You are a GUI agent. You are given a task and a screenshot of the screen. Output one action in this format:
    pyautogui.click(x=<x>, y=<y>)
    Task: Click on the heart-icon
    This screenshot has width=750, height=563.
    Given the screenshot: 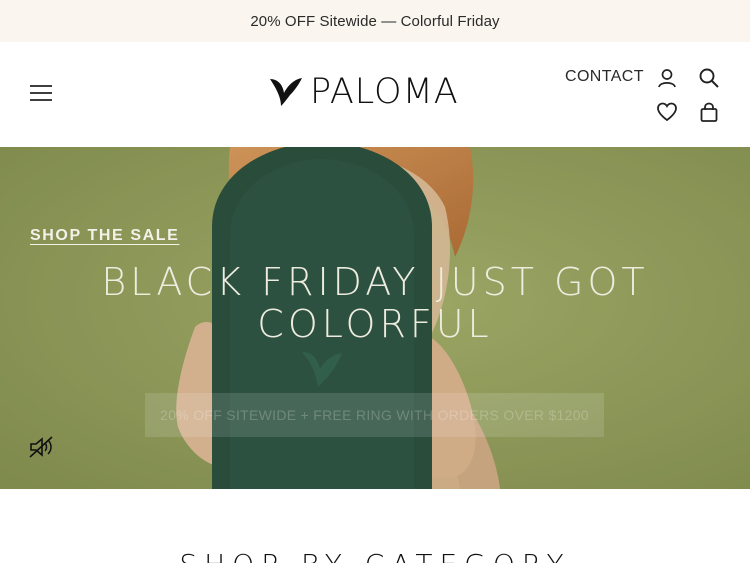 What is the action you would take?
    pyautogui.click(x=667, y=112)
    